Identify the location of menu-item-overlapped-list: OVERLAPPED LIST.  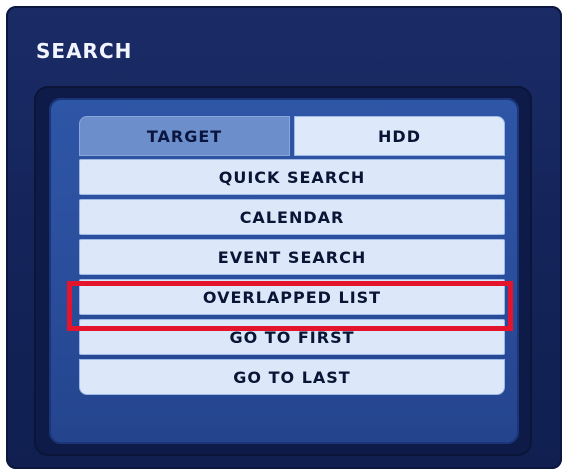
(292, 297).